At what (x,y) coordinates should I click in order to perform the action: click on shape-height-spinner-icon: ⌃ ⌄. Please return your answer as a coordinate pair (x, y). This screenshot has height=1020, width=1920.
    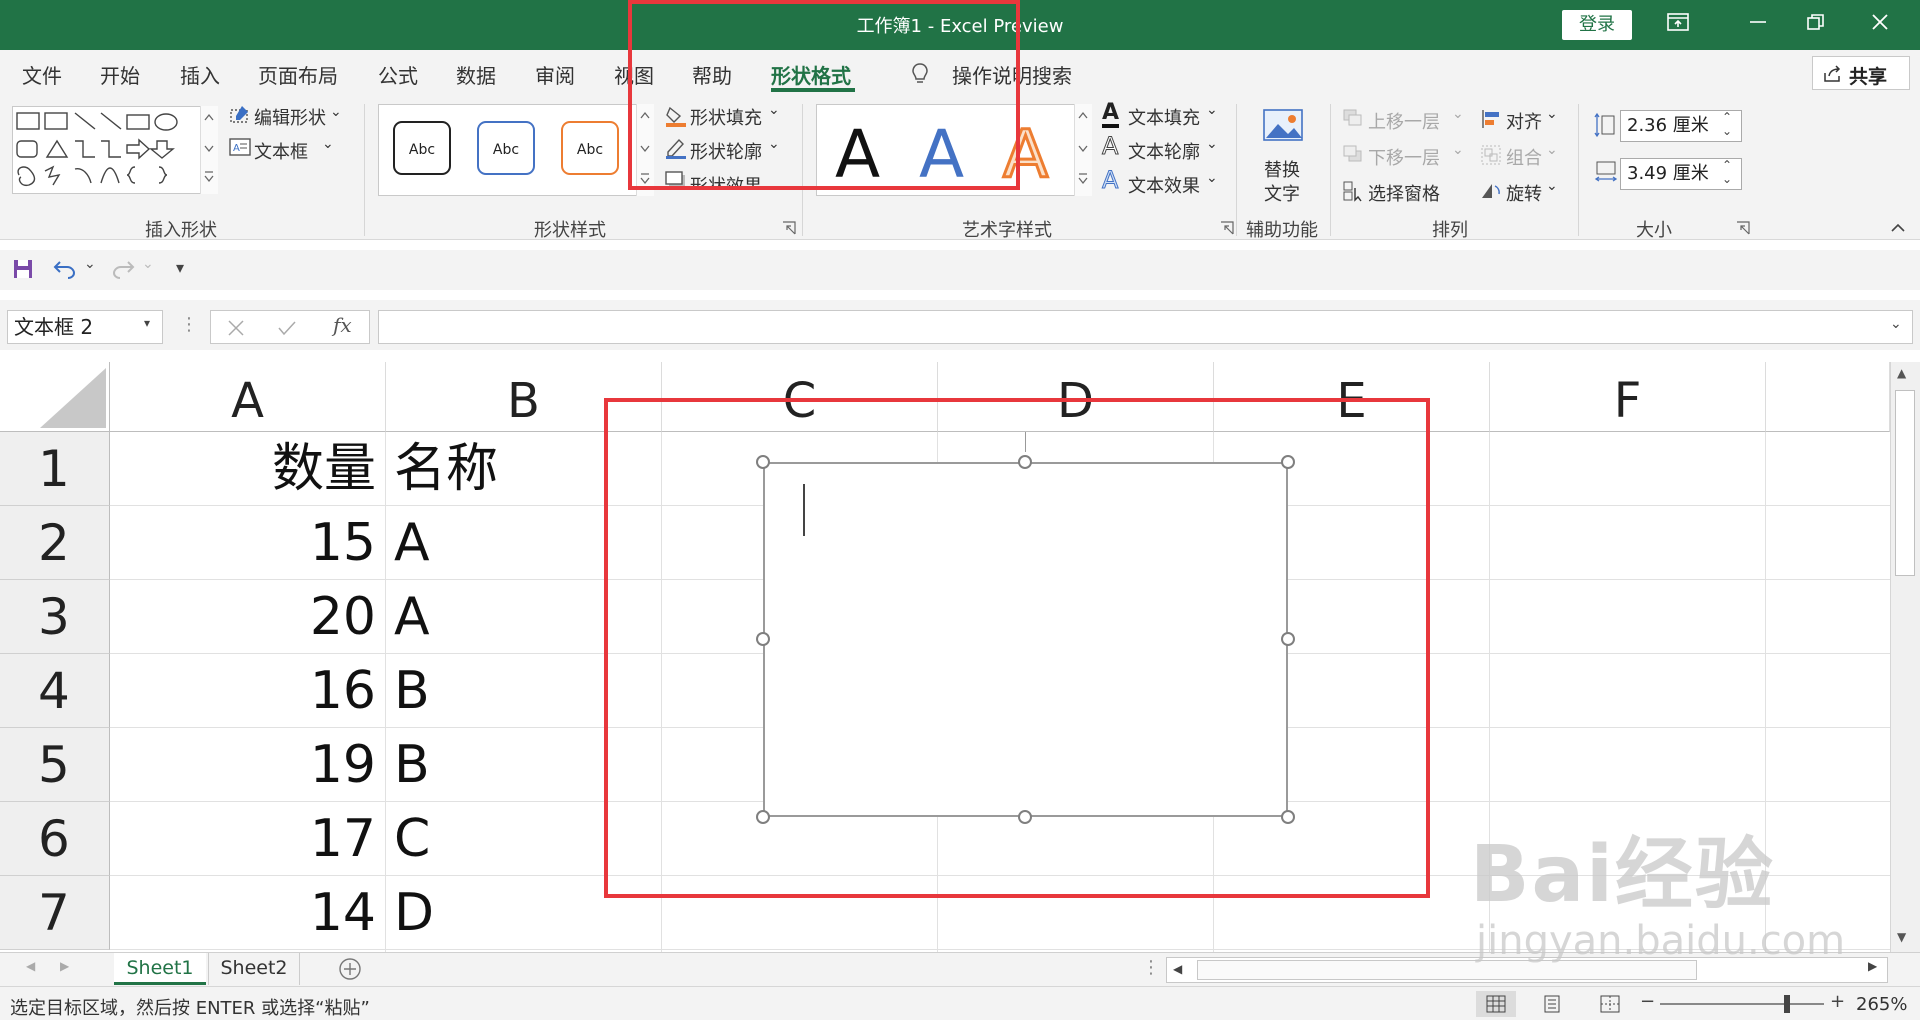
    Looking at the image, I should click on (1727, 124).